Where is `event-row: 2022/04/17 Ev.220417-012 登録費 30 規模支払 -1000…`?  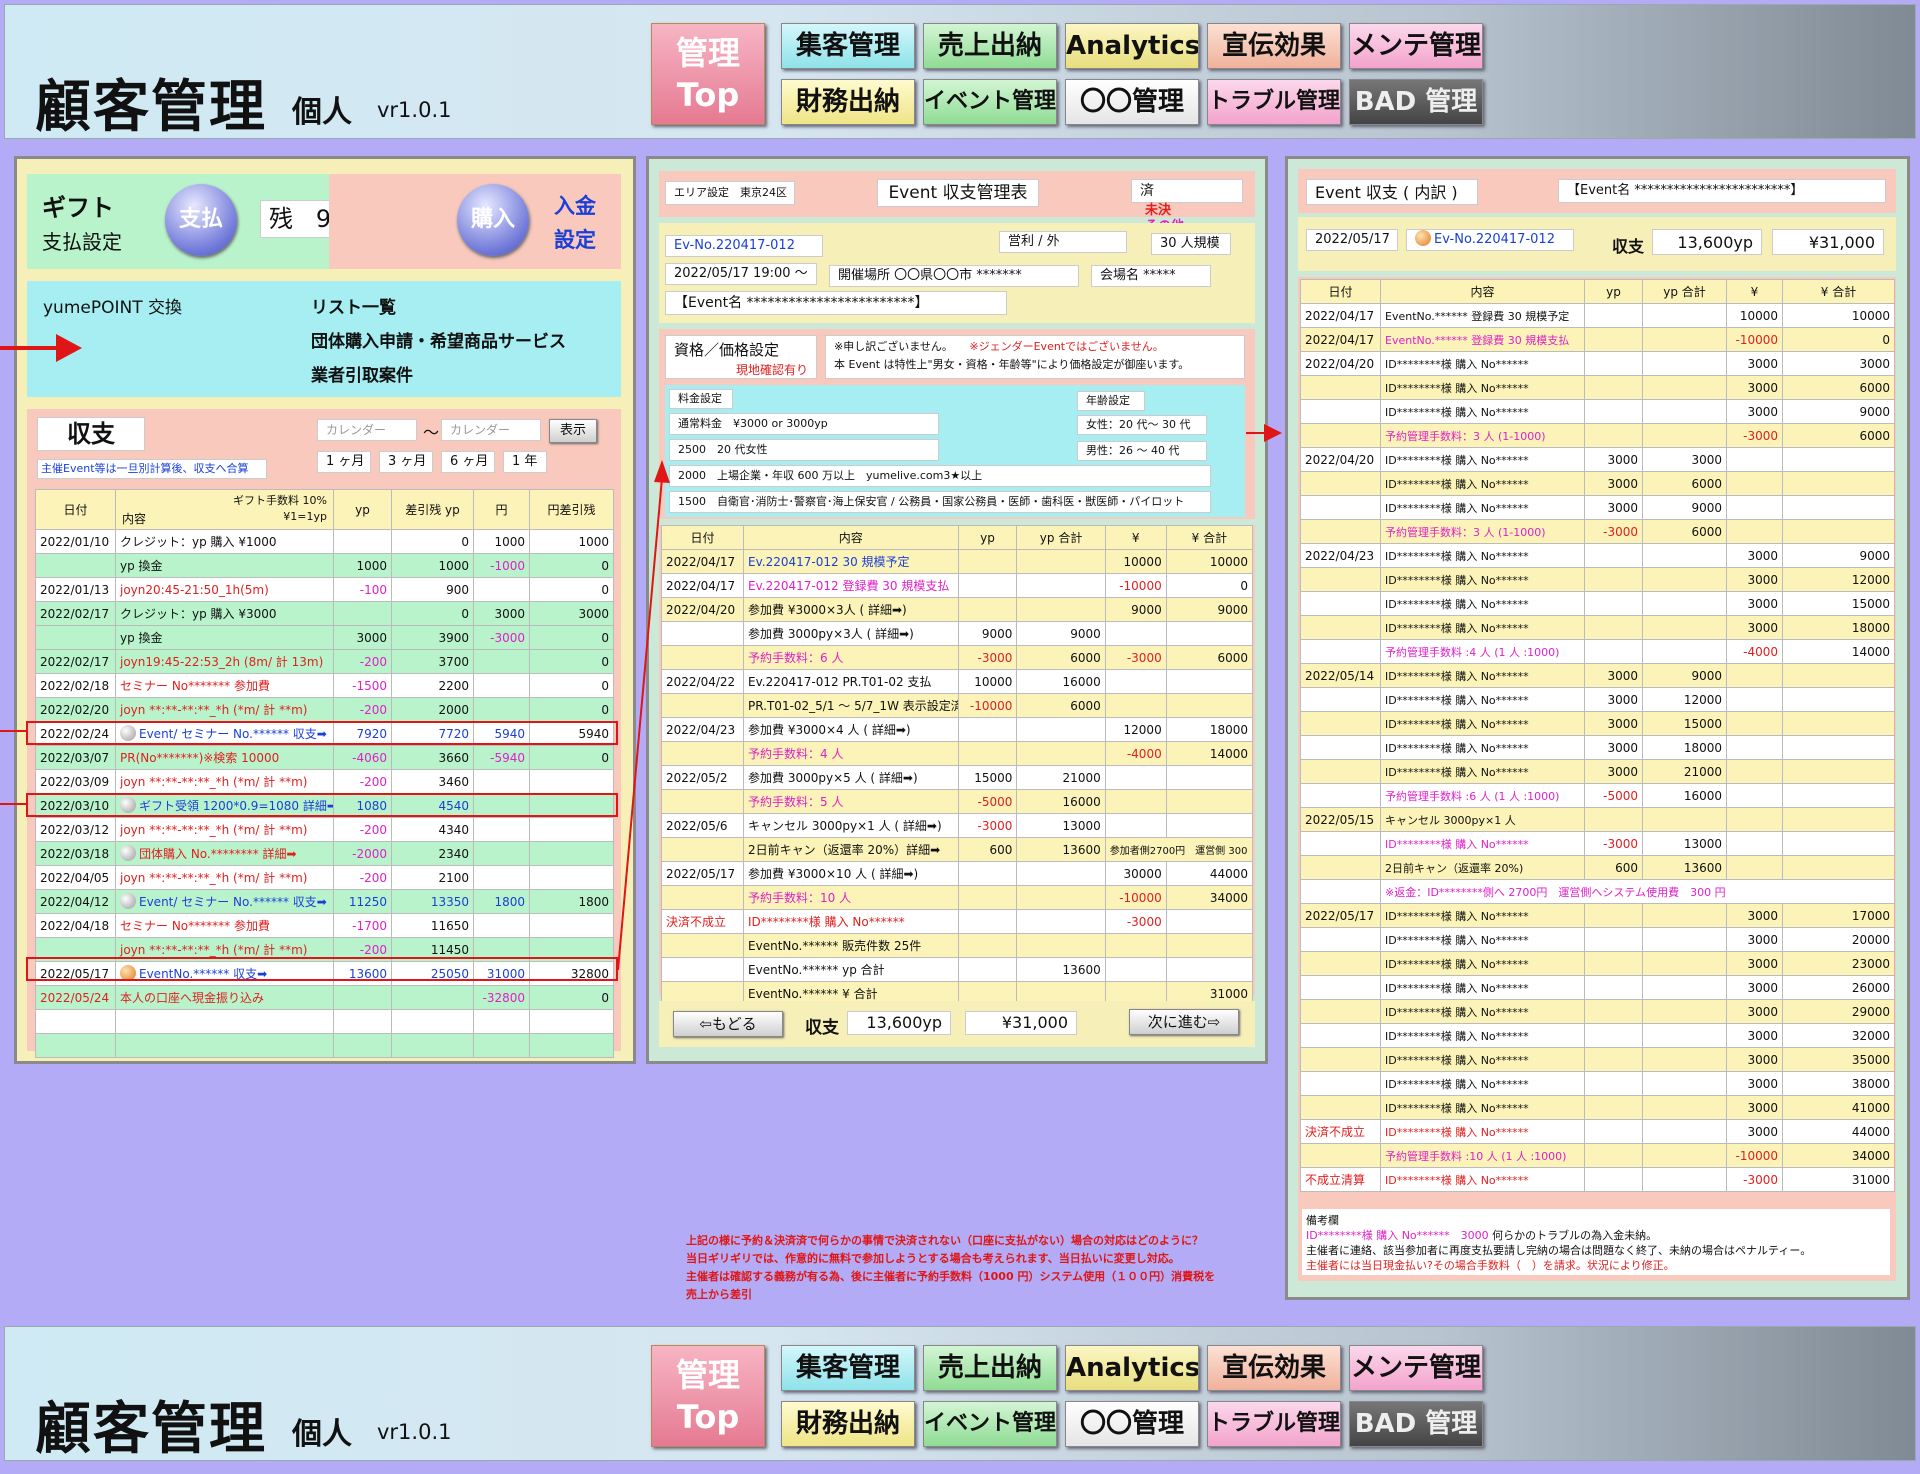
event-row: 2022/04/17 Ev.220417-012 登録費 30 規模支払 -1000… is located at coordinates (957, 585).